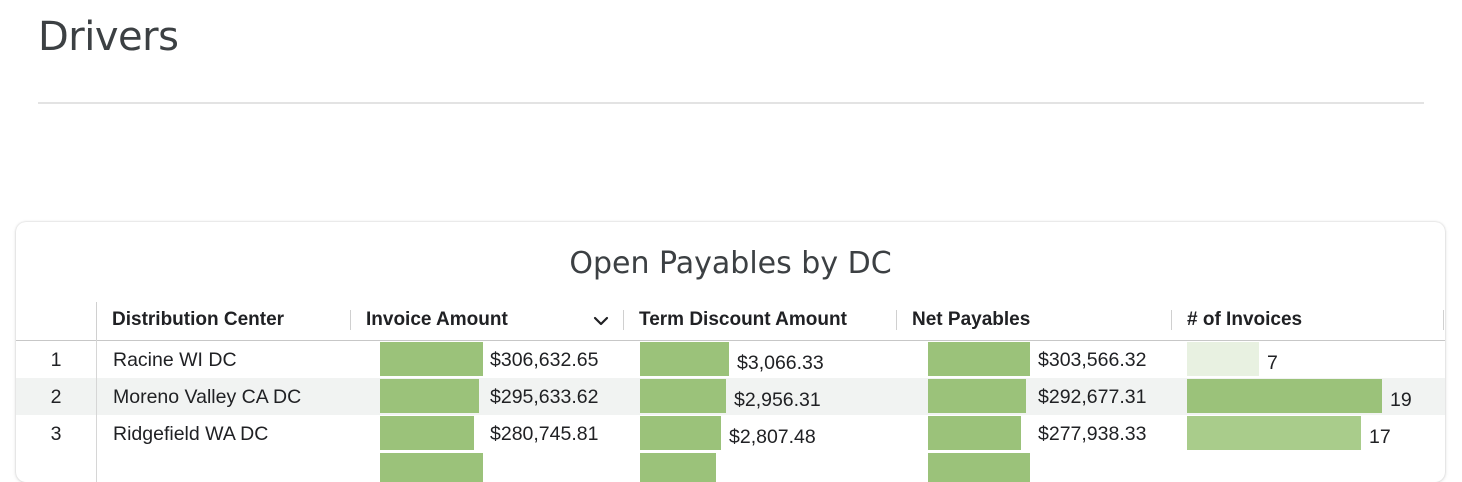 The image size is (1462, 482). I want to click on header-divider, so click(1443, 320).